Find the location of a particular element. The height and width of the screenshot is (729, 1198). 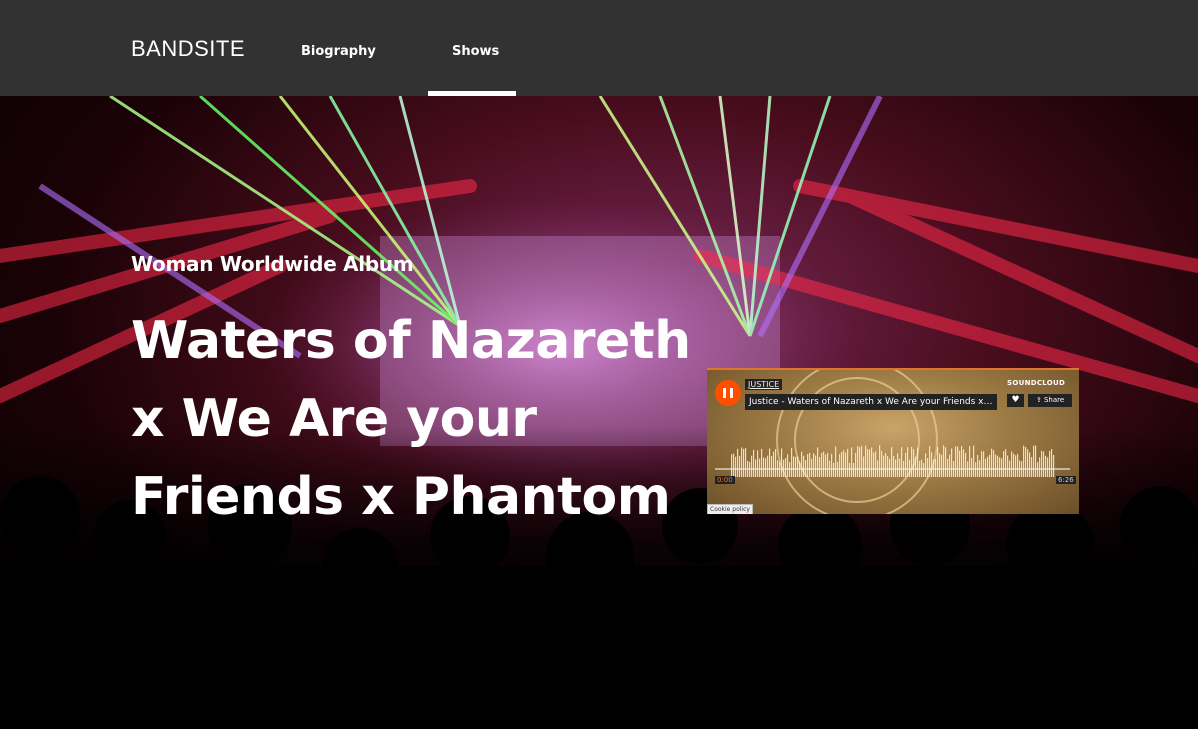

nav-link-biography: Biography is located at coordinates (338, 51).